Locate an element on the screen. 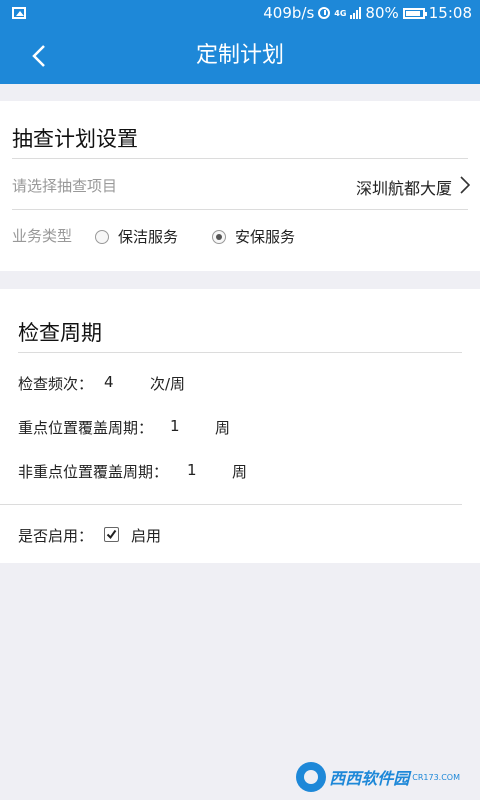  app-bar: 定制计划 is located at coordinates (240, 56).